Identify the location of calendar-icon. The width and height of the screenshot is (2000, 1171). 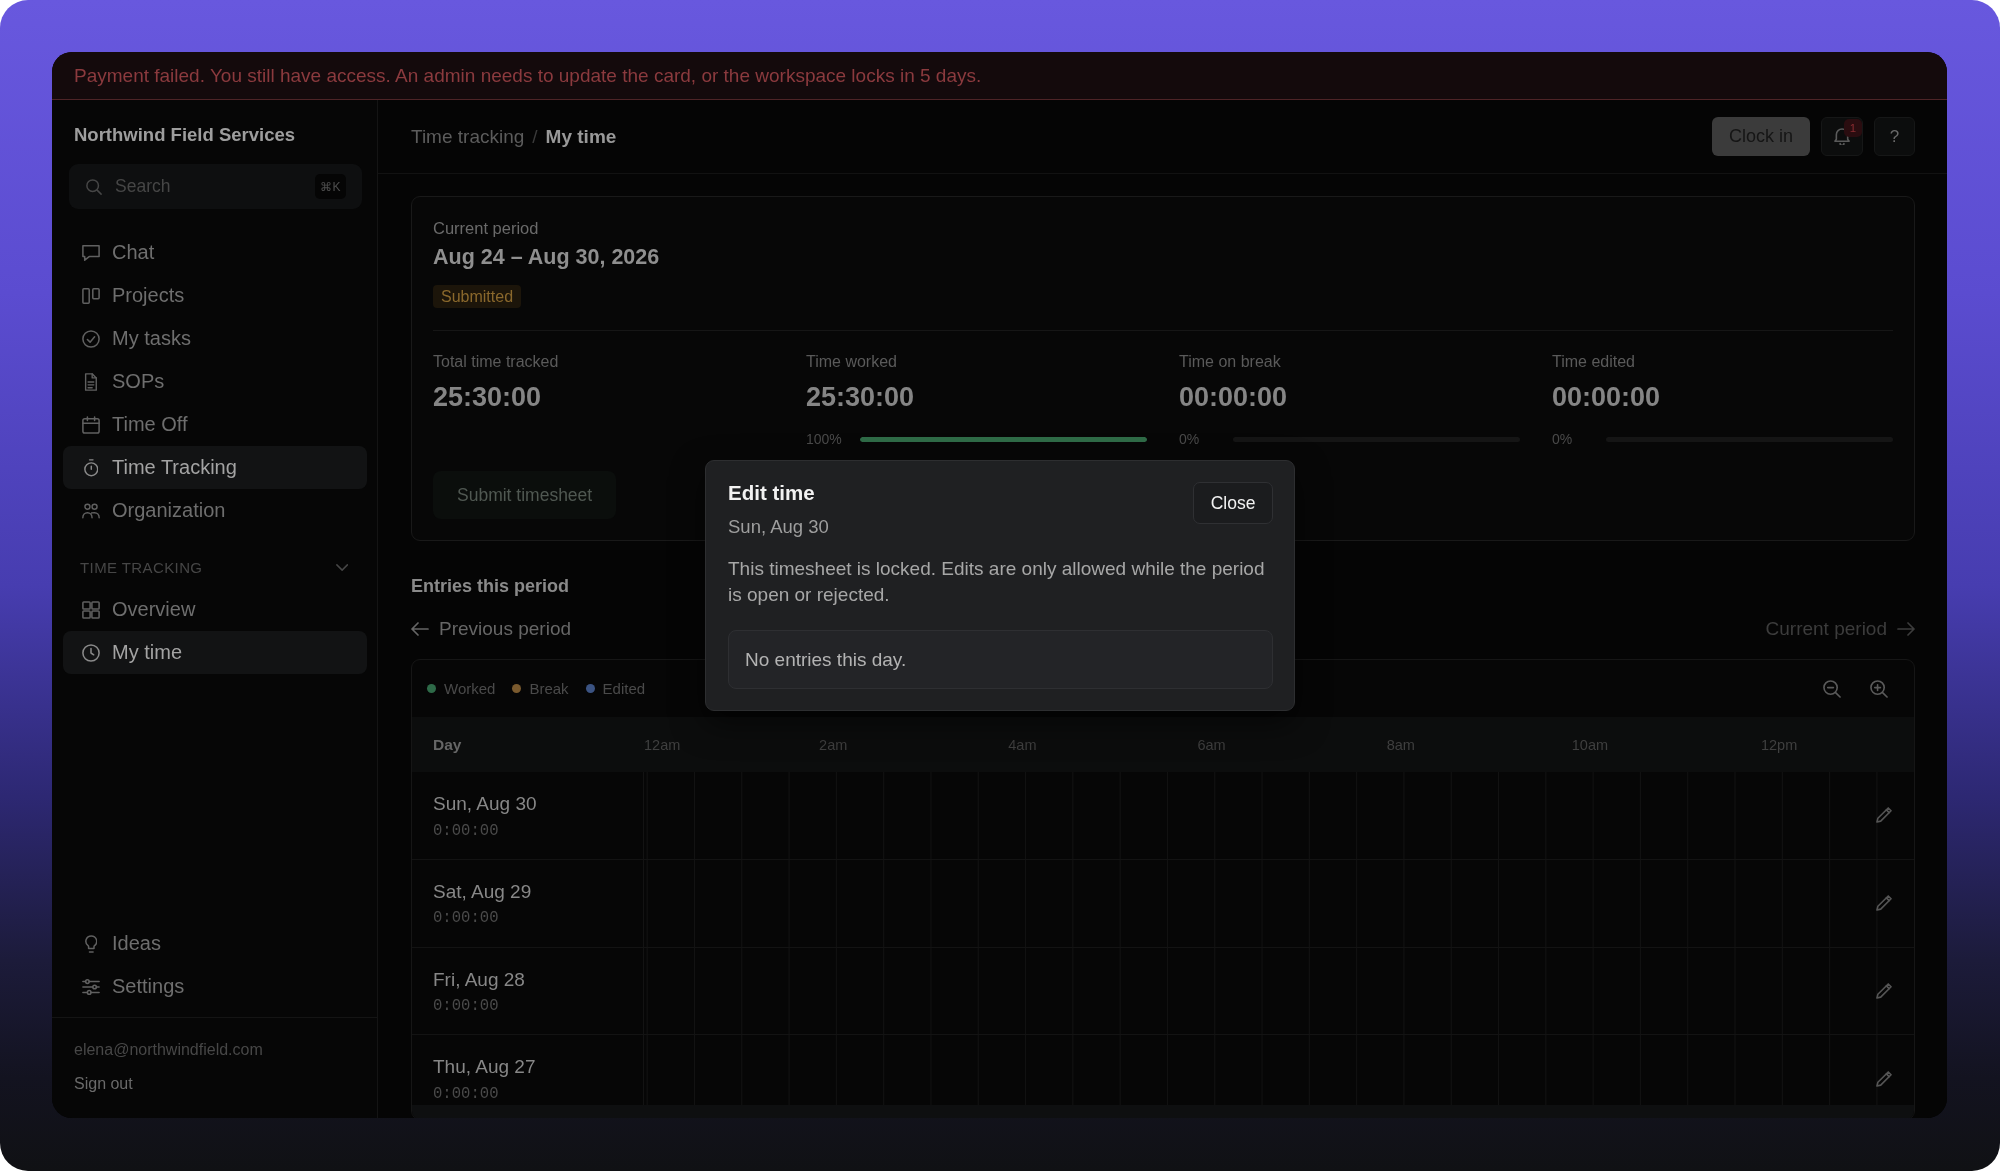
(91, 424).